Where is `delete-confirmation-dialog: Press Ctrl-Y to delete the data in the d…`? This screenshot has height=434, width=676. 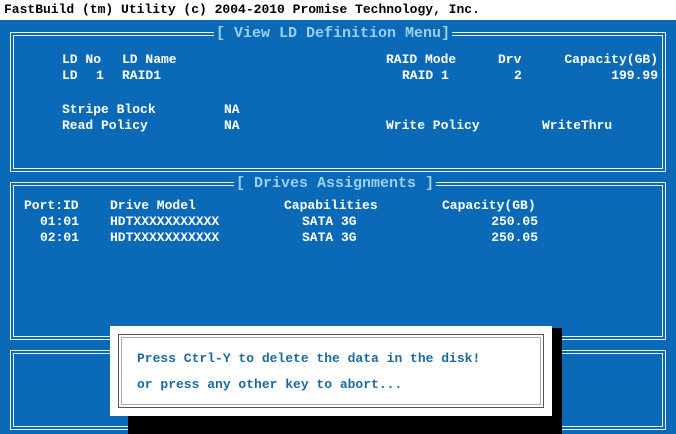
delete-confirmation-dialog: Press Ctrl-Y to delete the data in the d… is located at coordinates (331, 371).